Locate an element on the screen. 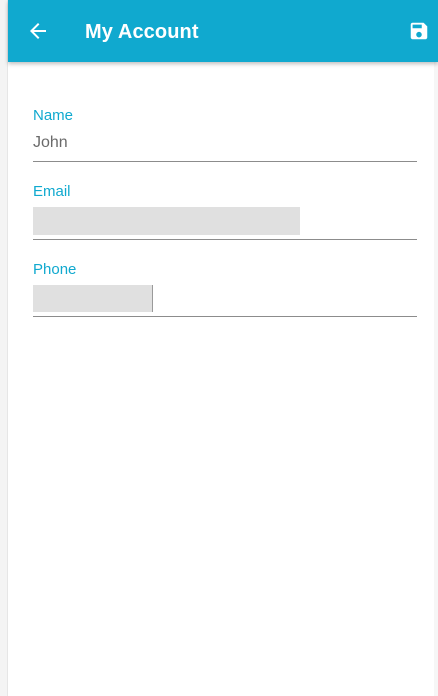 Image resolution: width=438 pixels, height=696 pixels. email-field: Email is located at coordinates (225, 211).